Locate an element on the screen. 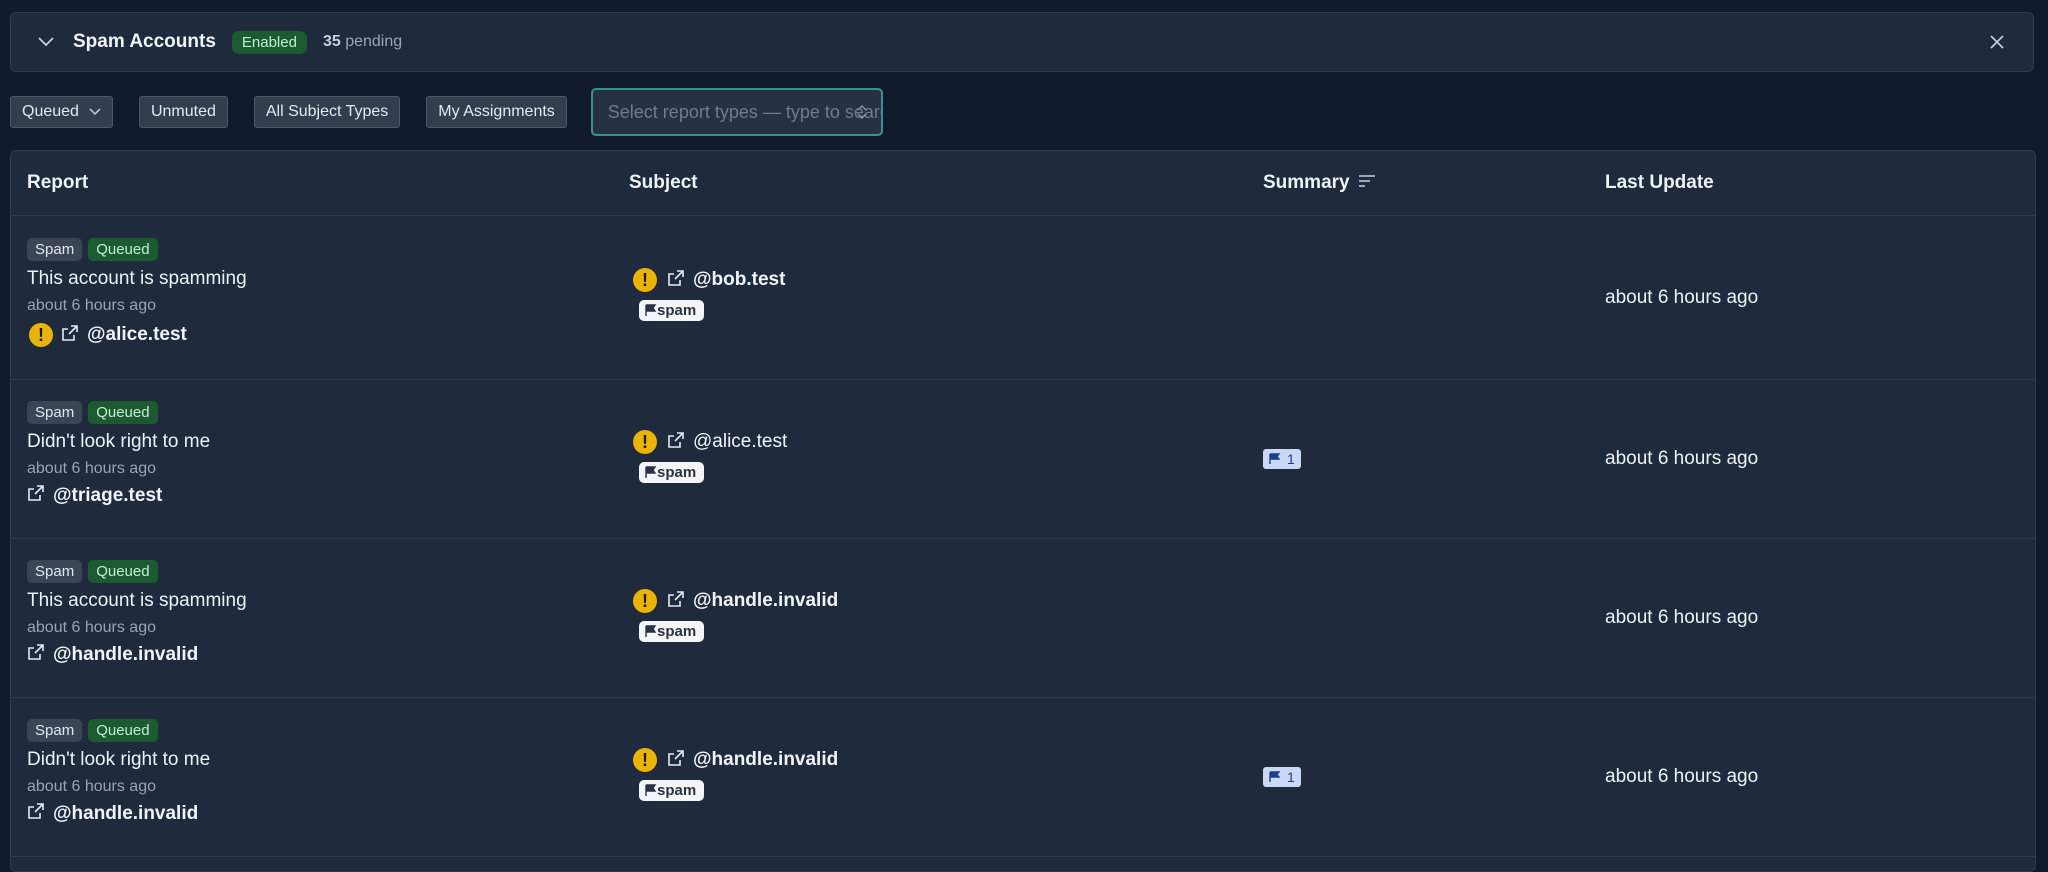 The image size is (2048, 872). queue-title: Spam Accounts is located at coordinates (144, 41).